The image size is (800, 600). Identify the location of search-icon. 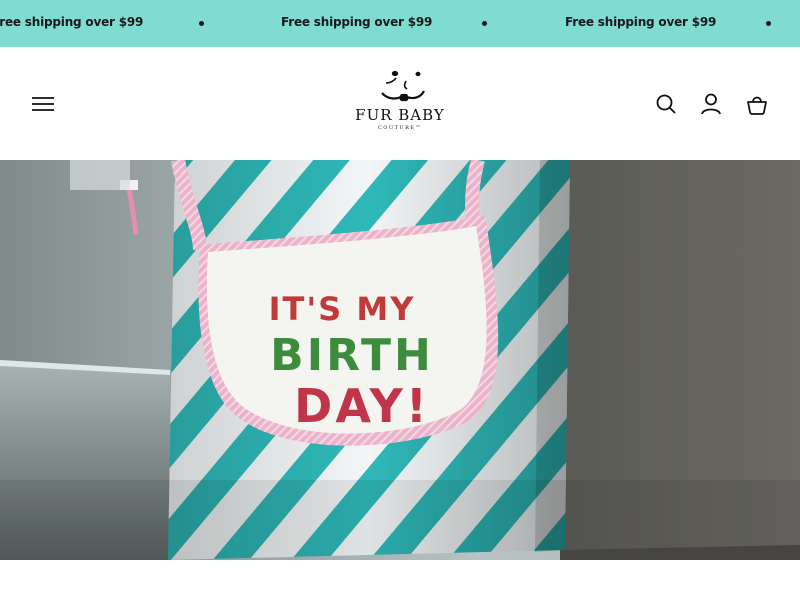
(666, 104).